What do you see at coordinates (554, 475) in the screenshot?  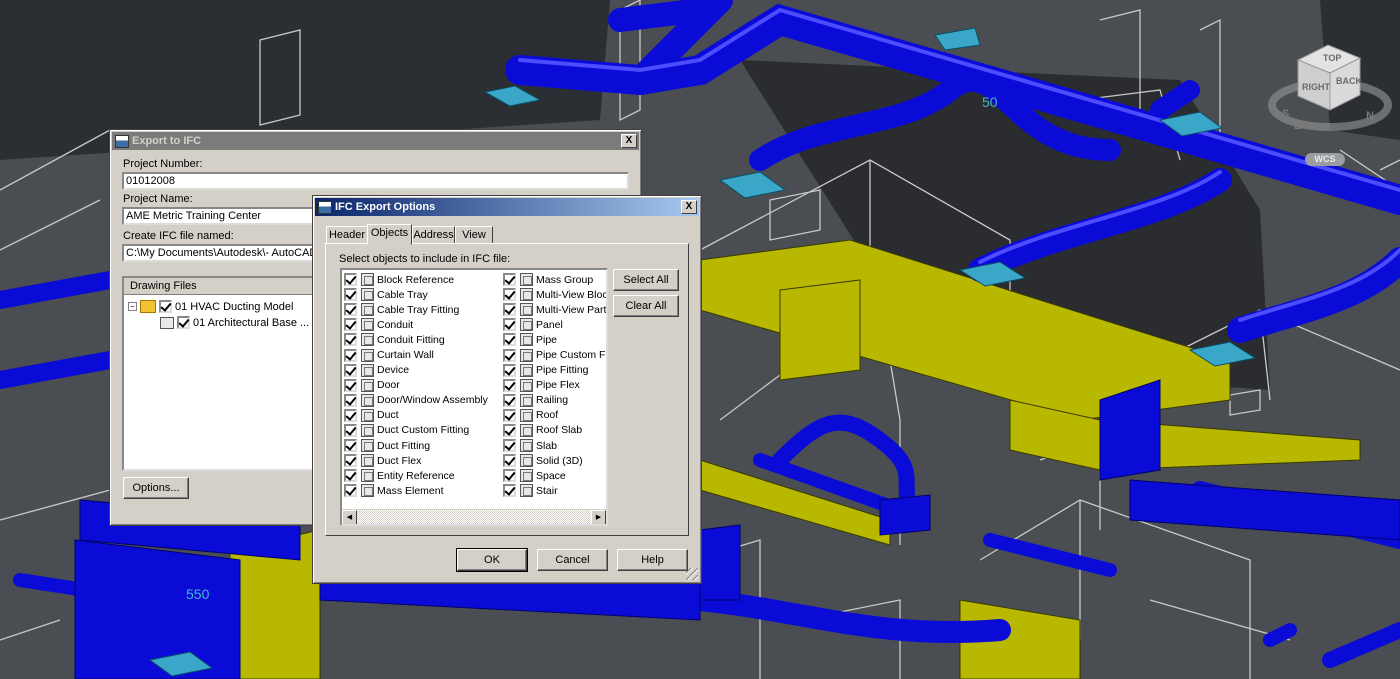 I see `object-type-row: Space` at bounding box center [554, 475].